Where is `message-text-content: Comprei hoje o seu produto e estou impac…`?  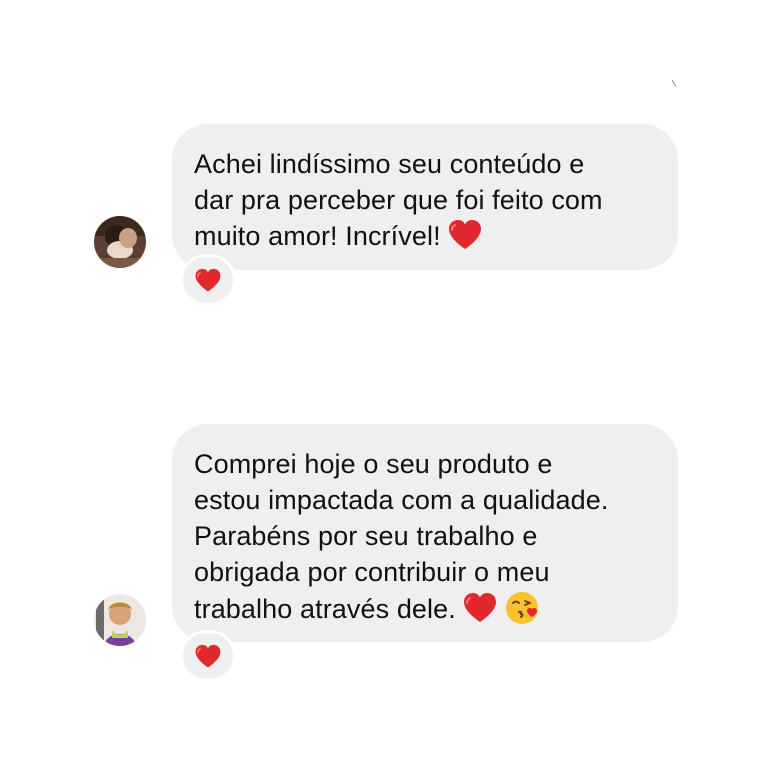
message-text-content: Comprei hoje o seu produto e estou impac… is located at coordinates (401, 536).